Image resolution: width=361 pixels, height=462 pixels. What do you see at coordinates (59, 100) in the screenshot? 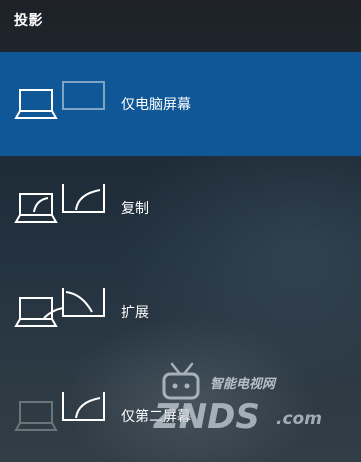
I see `pc-screen-only-icon` at bounding box center [59, 100].